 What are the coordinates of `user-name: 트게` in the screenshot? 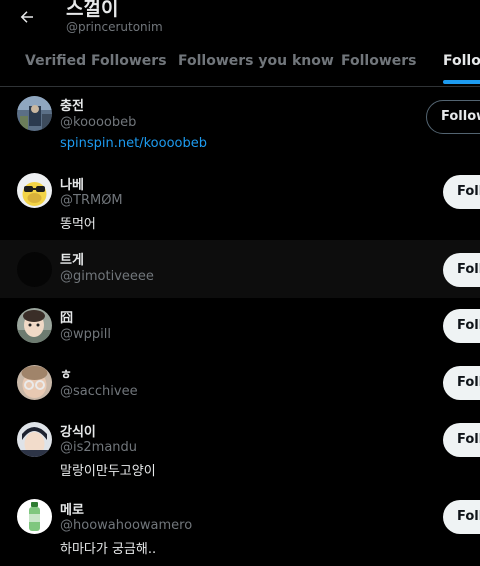 It's located at (72, 260).